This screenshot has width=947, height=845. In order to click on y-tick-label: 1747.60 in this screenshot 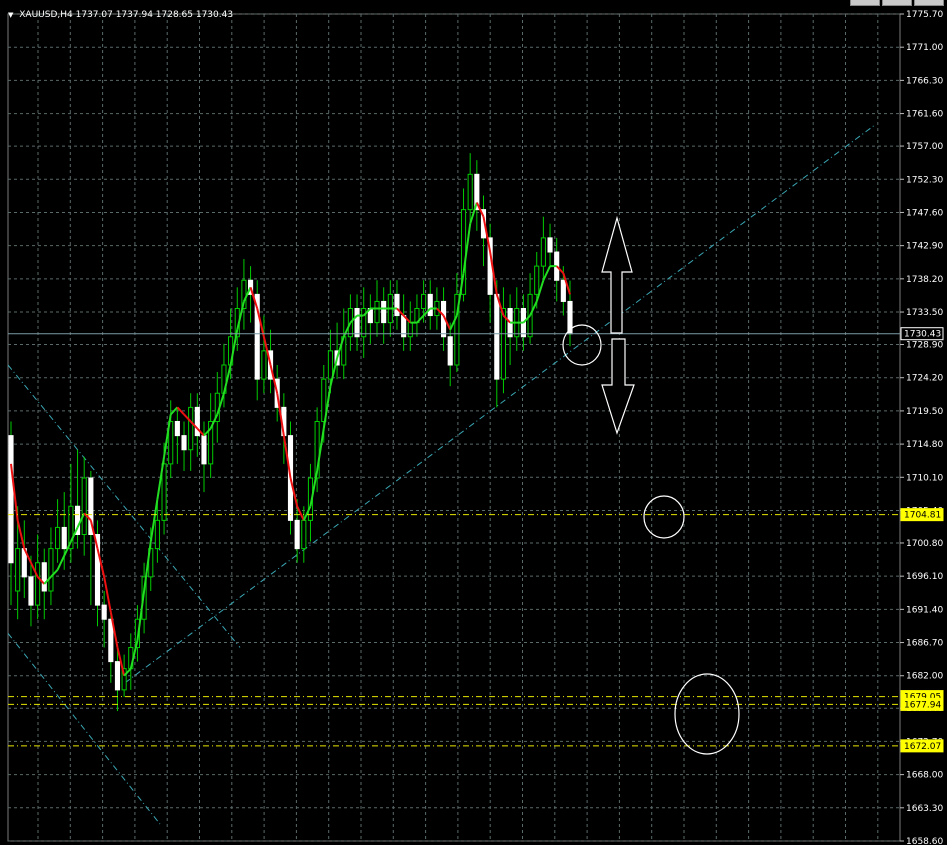, I will do `click(924, 213)`.